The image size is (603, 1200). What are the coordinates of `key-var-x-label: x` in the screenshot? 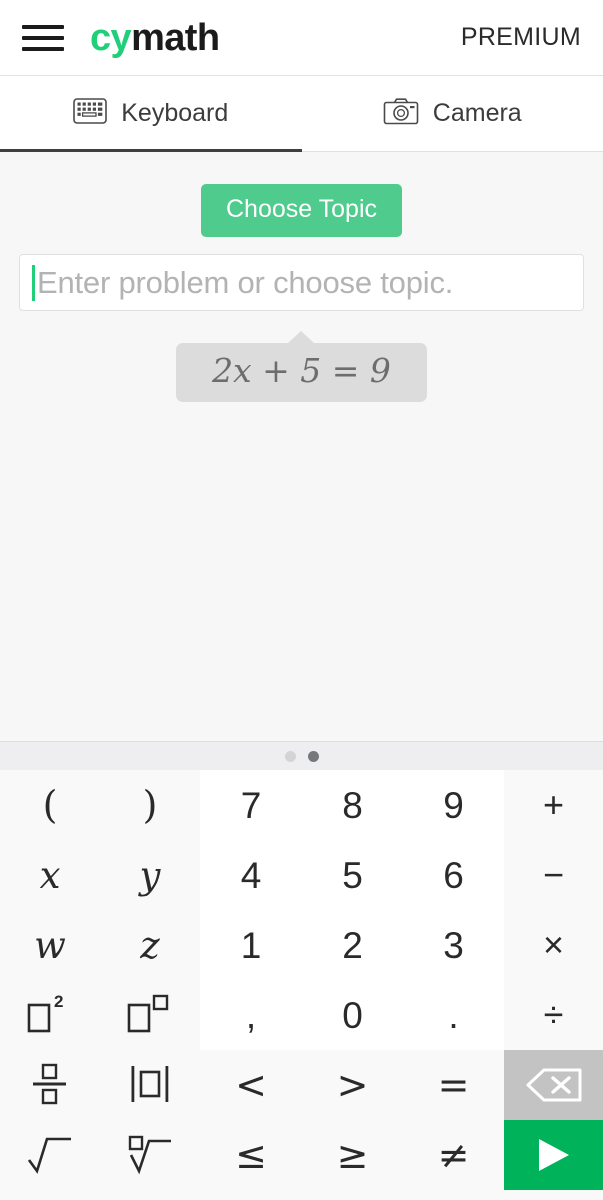 It's located at (50, 875).